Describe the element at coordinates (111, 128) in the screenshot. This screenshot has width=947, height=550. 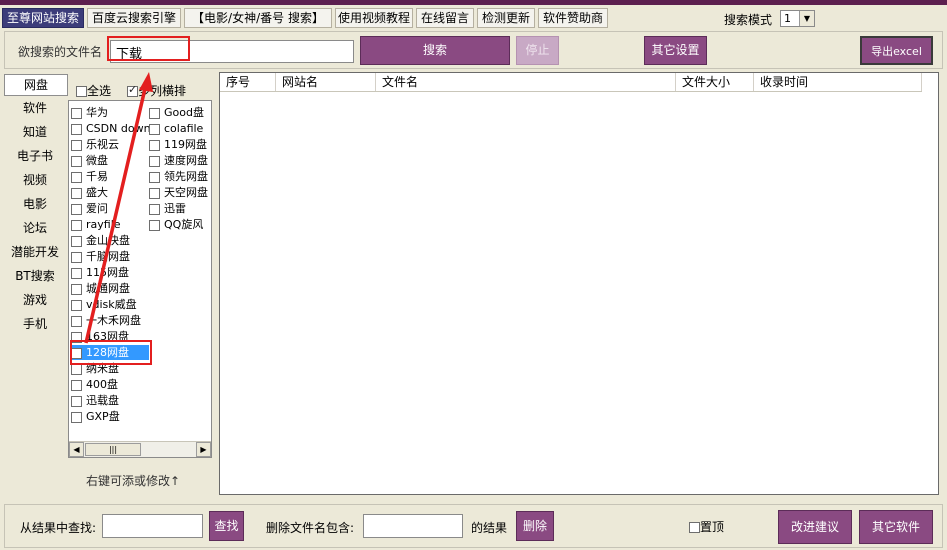
I see `site-item: CSDN down` at that location.